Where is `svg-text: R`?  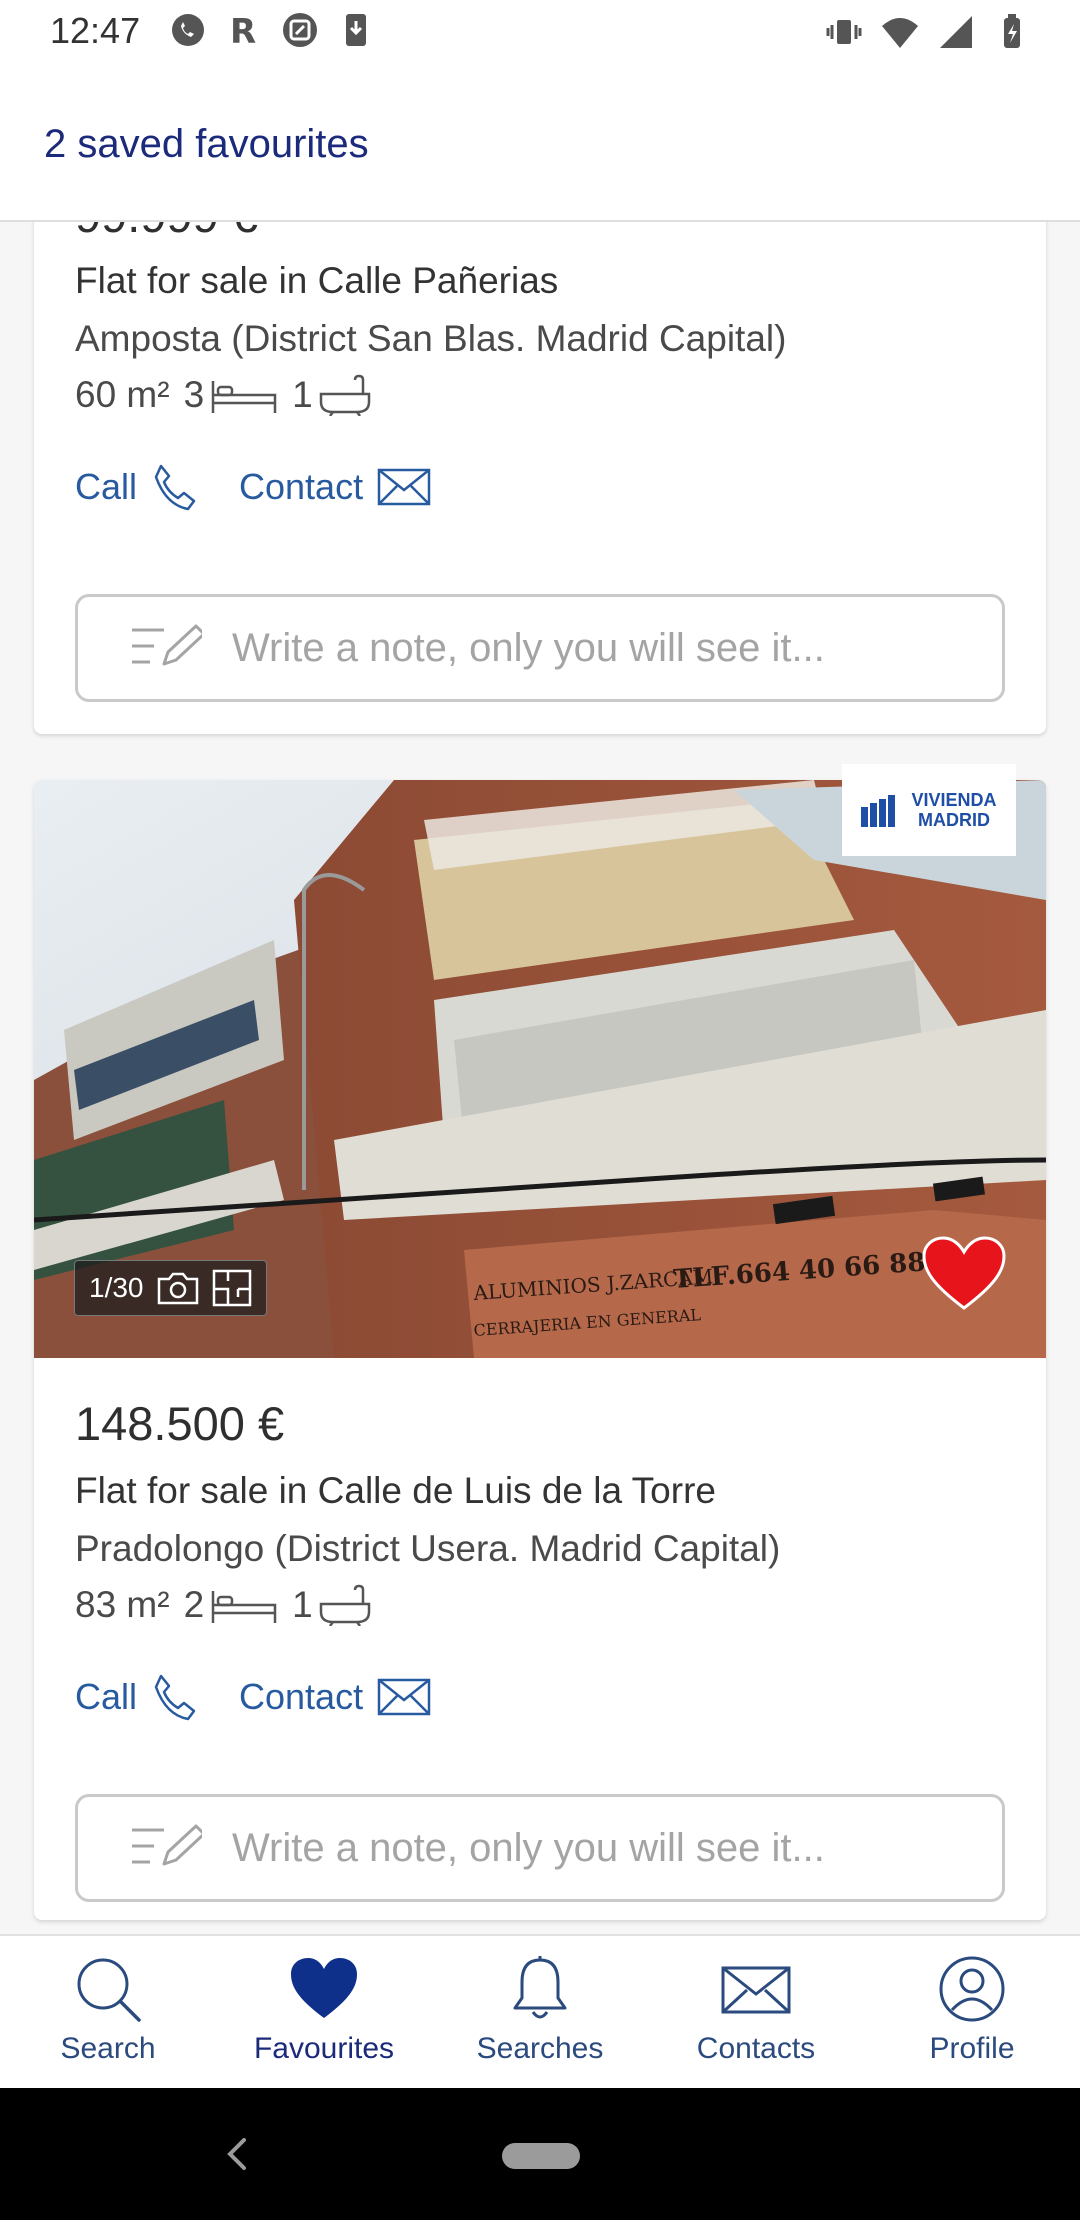 svg-text: R is located at coordinates (243, 31).